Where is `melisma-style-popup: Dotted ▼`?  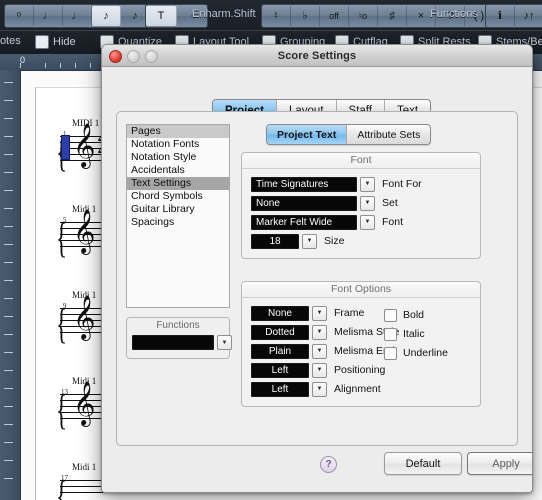
melisma-style-popup: Dotted ▼ is located at coordinates (289, 332).